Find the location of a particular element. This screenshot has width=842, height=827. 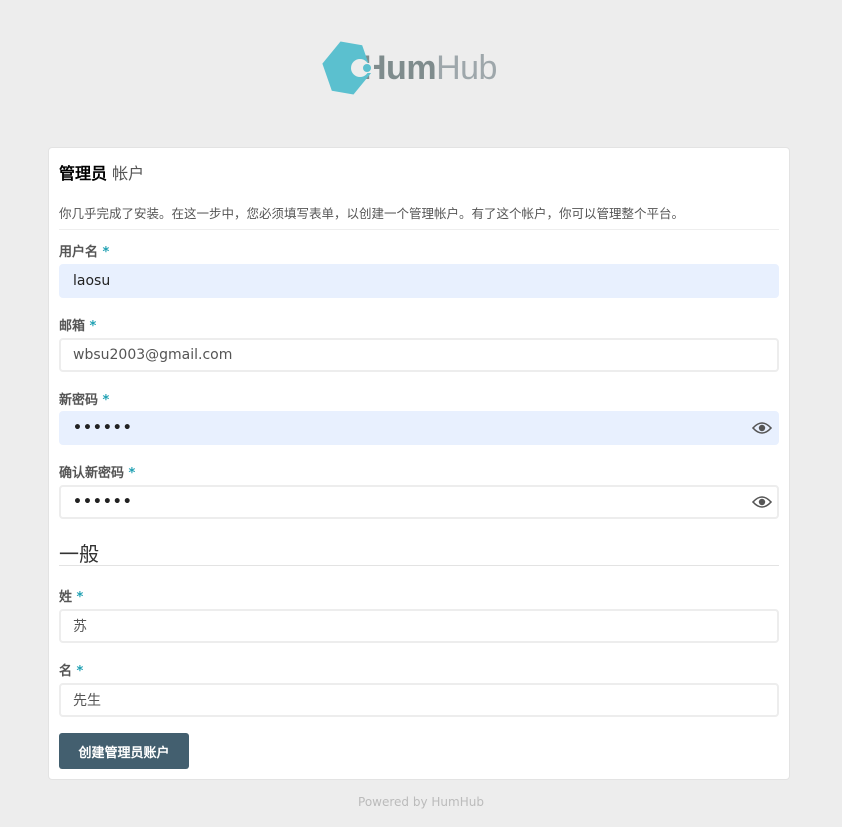

email-input: wbsu2003@gmail.com is located at coordinates (419, 355).